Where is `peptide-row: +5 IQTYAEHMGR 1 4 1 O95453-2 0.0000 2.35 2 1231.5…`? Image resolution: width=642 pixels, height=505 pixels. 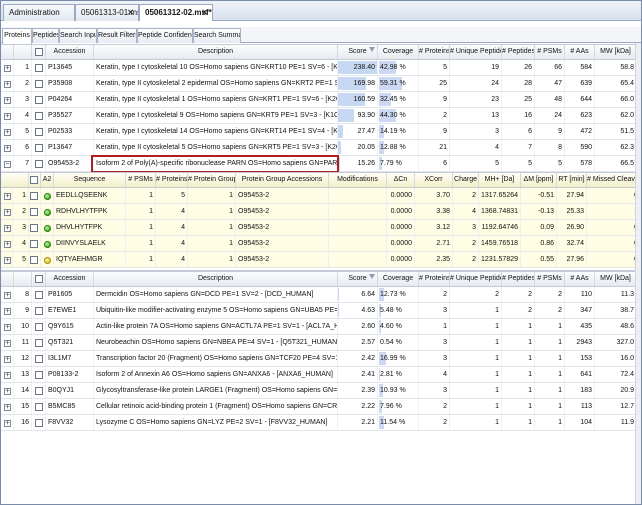
peptide-row: +5 IQTYAEHMGR 1 4 1 O95453-2 0.0000 2.35 2 1231.5… is located at coordinates (321, 260).